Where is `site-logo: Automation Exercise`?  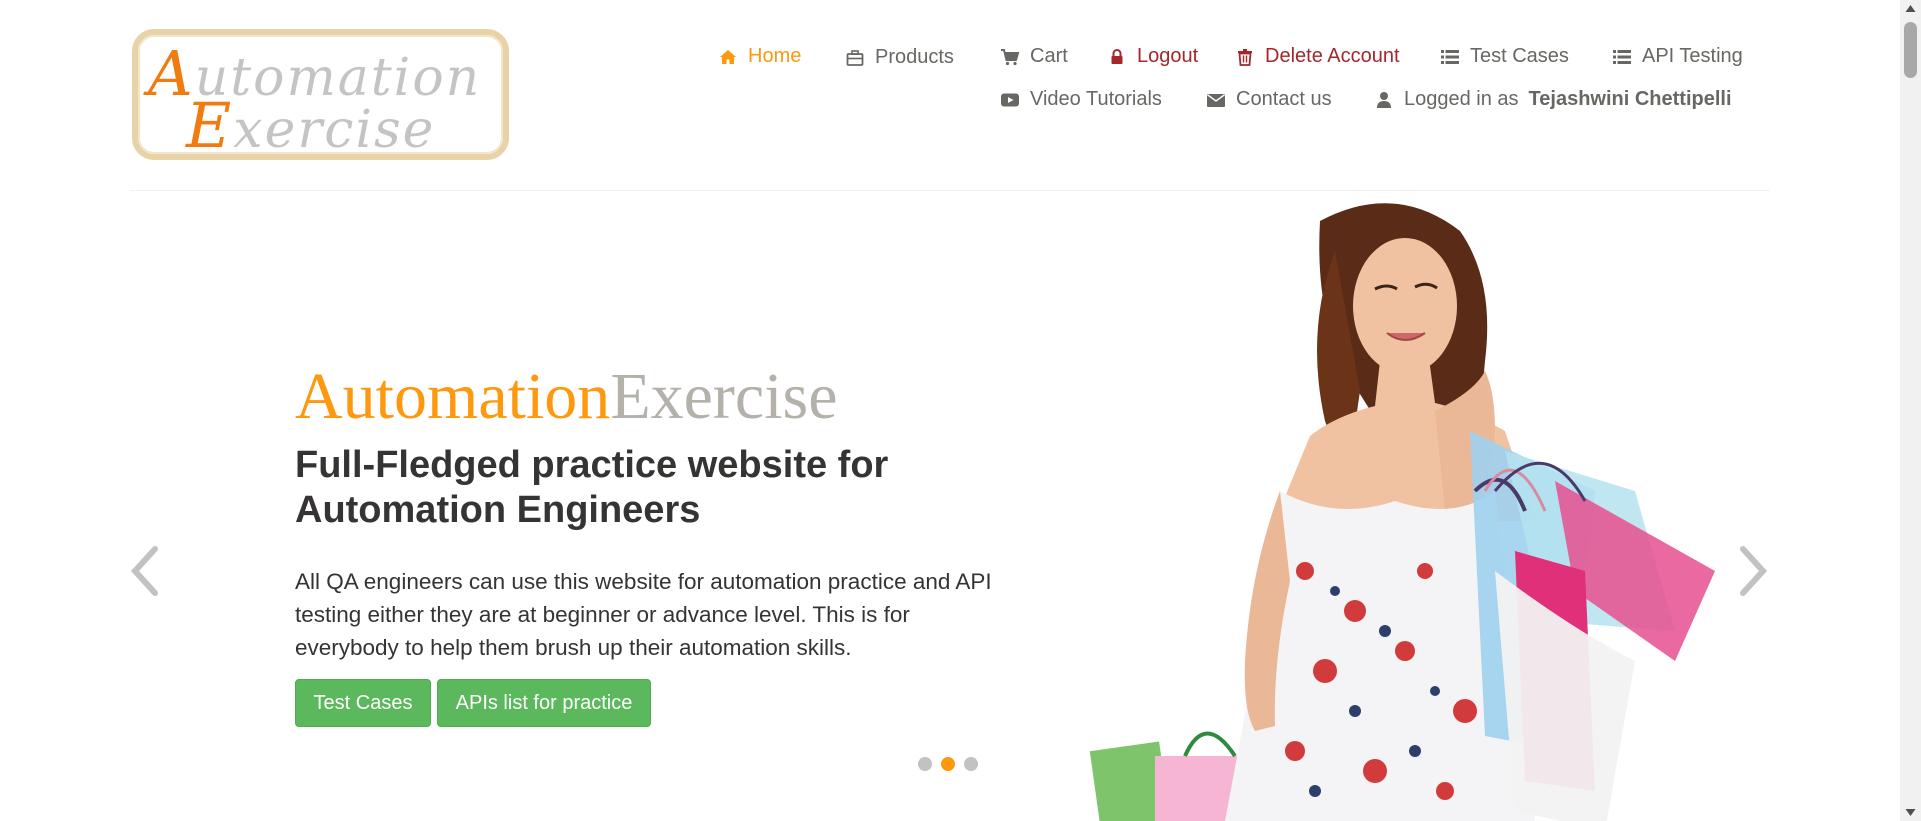
site-logo: Automation Exercise is located at coordinates (320, 94).